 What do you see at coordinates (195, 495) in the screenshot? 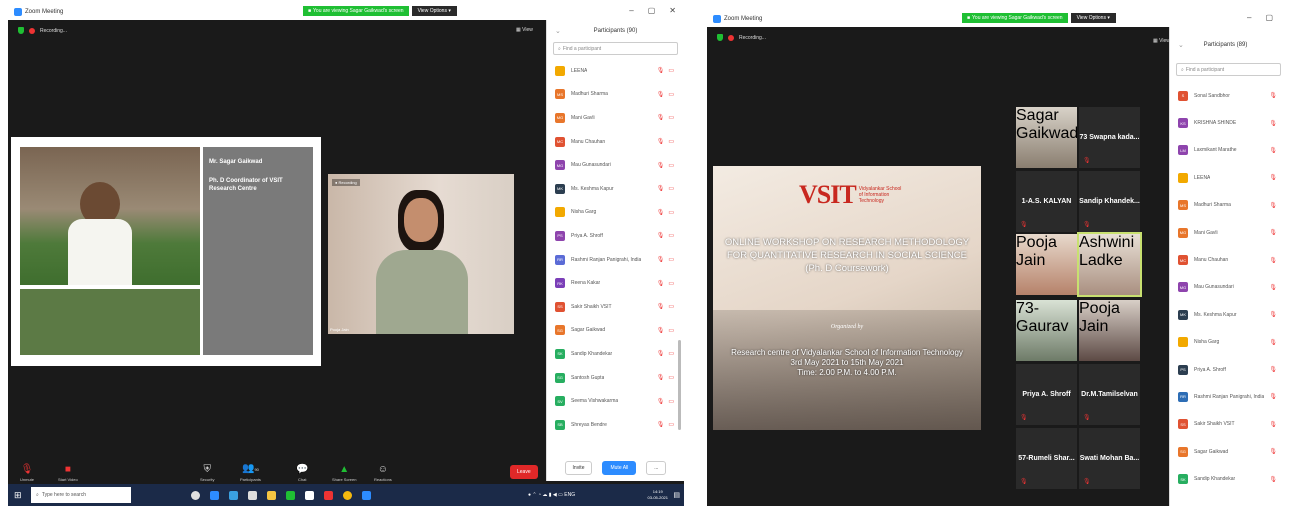
I see `task-view-icon` at bounding box center [195, 495].